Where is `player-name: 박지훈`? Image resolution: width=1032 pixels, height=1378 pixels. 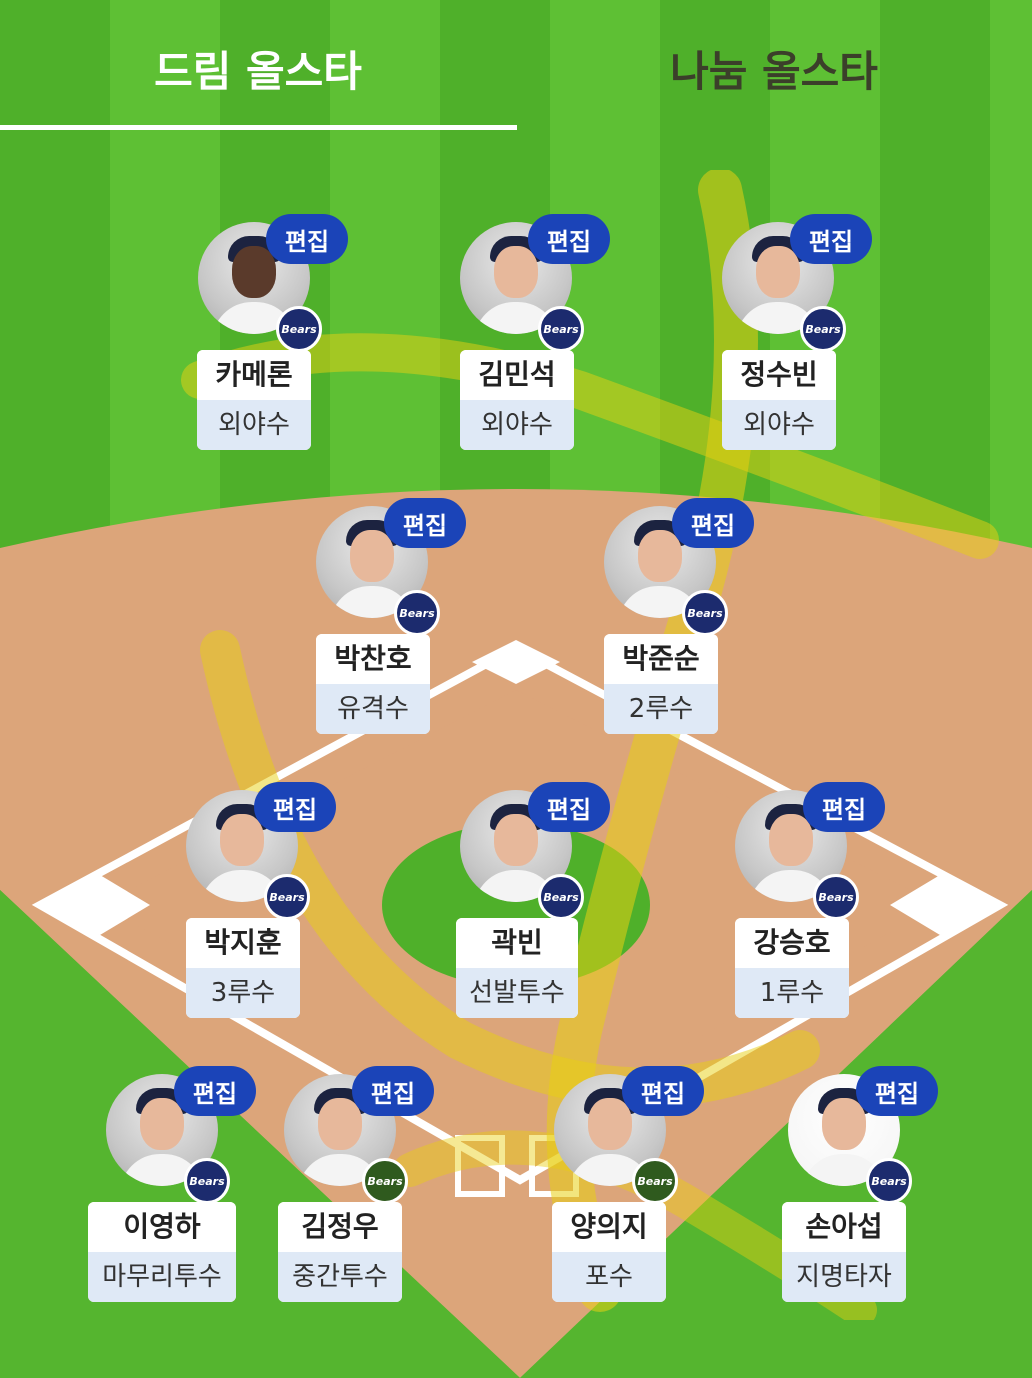 player-name: 박지훈 is located at coordinates (243, 943).